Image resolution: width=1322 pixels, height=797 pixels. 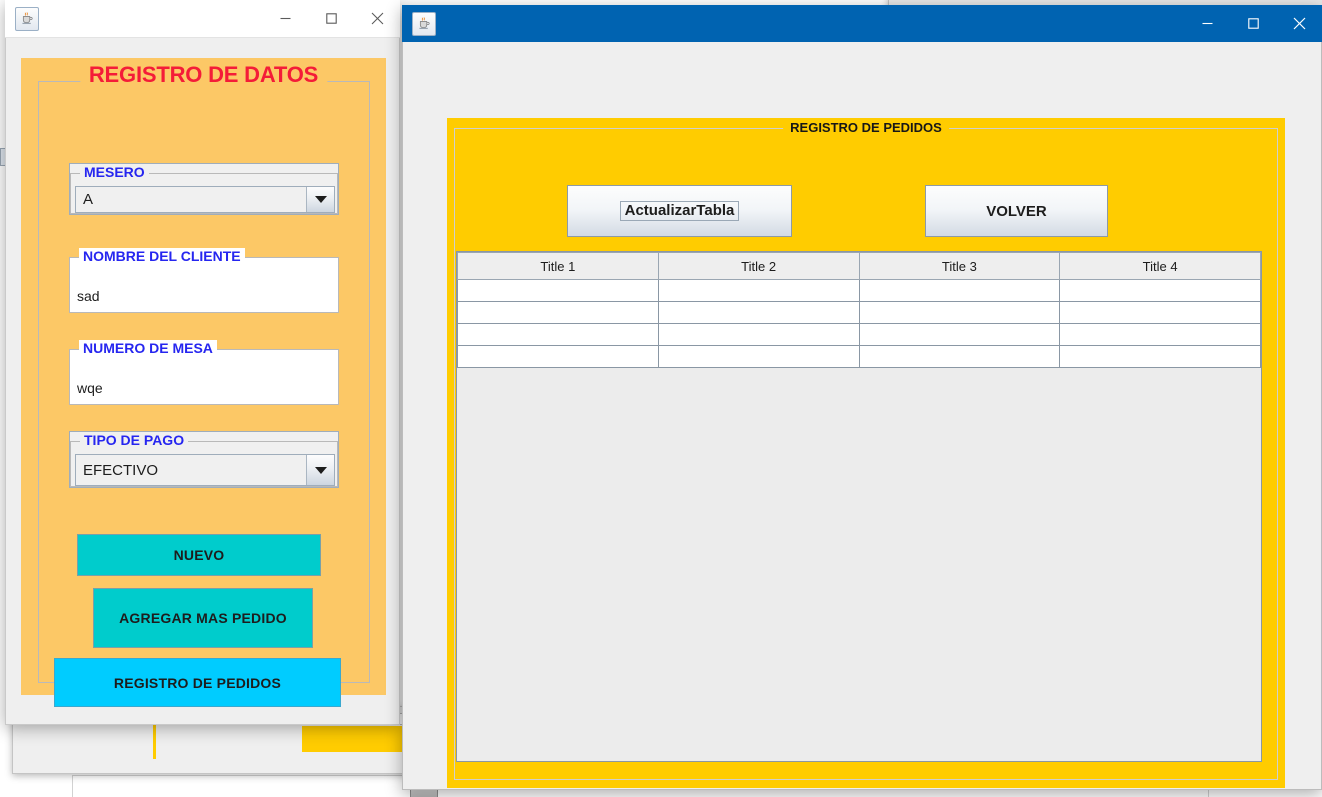 I want to click on page-title: REGISTRO DE DATOS, so click(x=203, y=75).